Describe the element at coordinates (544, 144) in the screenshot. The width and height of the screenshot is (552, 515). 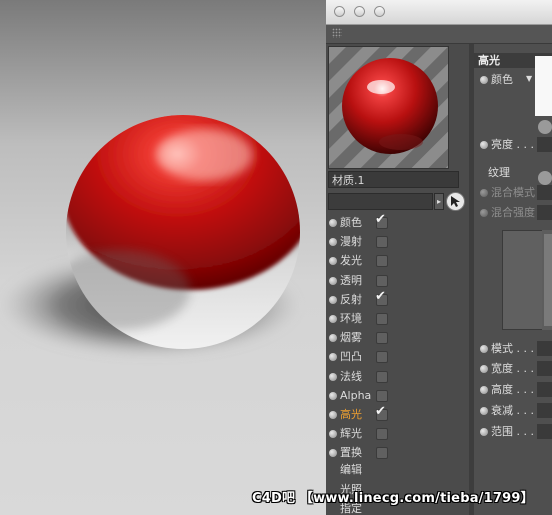
I see `brightness-input` at that location.